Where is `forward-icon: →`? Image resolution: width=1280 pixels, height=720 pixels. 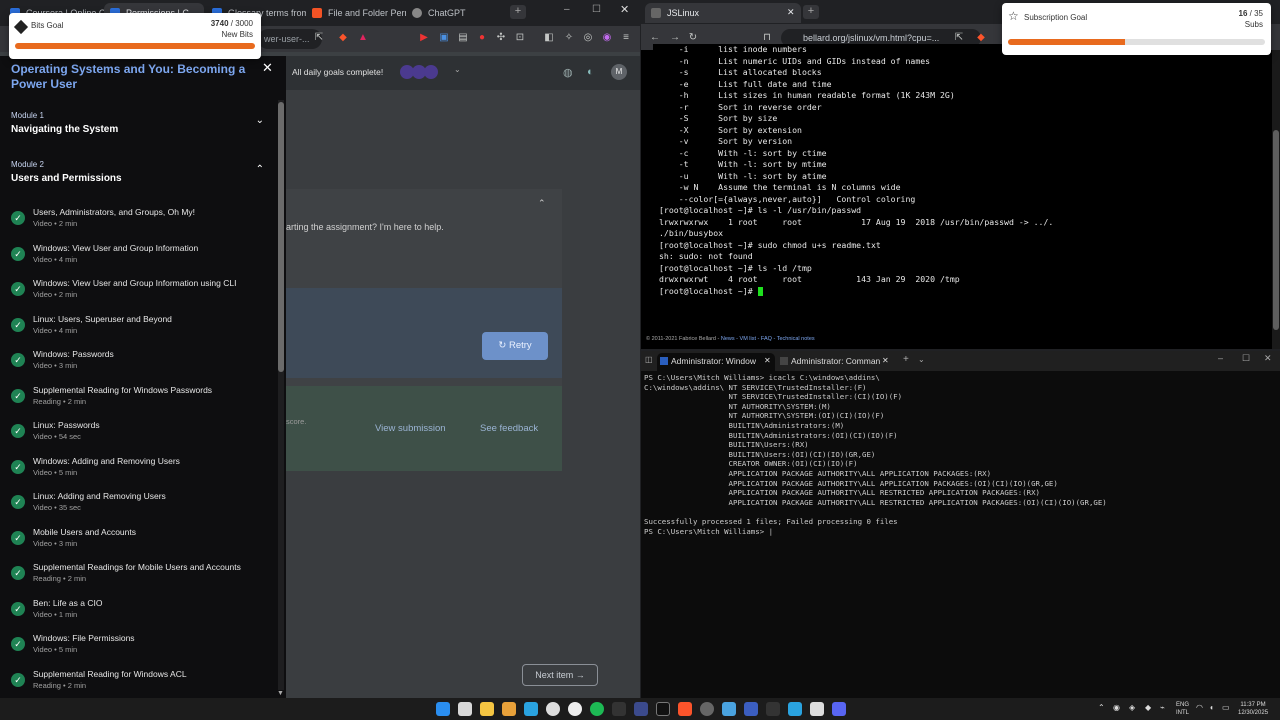 forward-icon: → is located at coordinates (675, 38).